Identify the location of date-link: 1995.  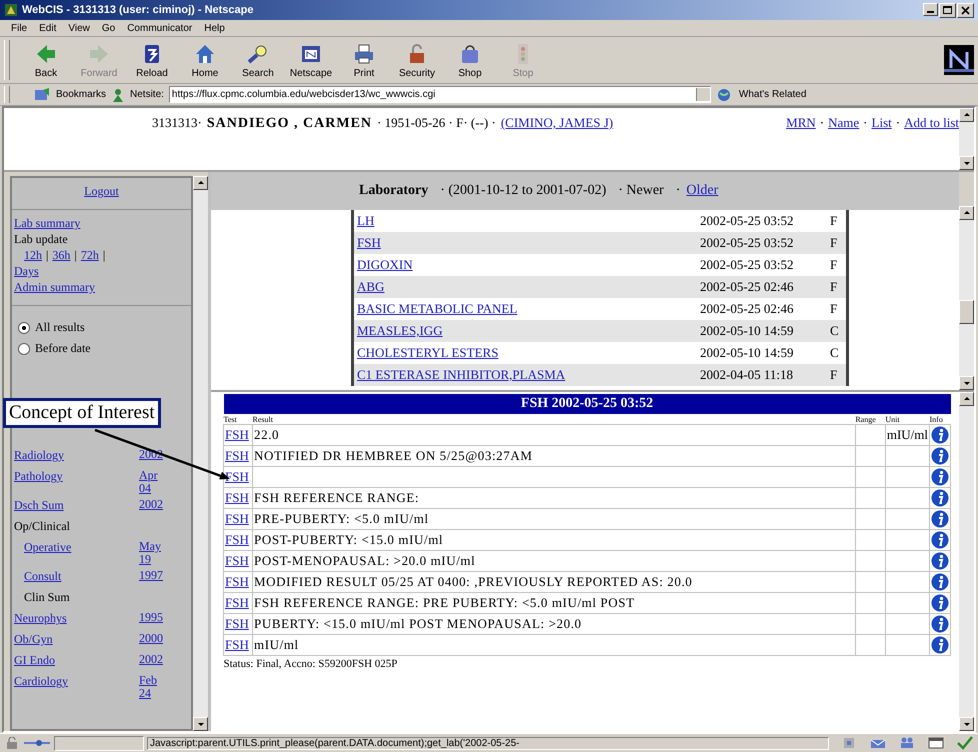
(154, 617).